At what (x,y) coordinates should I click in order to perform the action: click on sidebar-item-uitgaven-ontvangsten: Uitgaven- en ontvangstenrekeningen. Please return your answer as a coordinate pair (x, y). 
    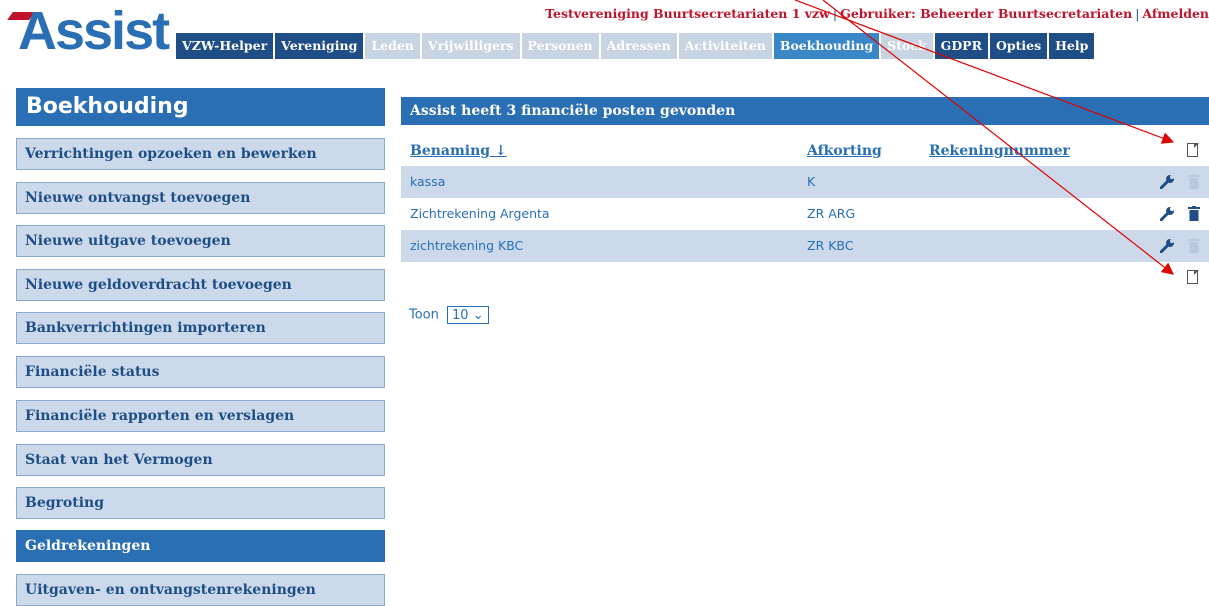
    Looking at the image, I should click on (200, 590).